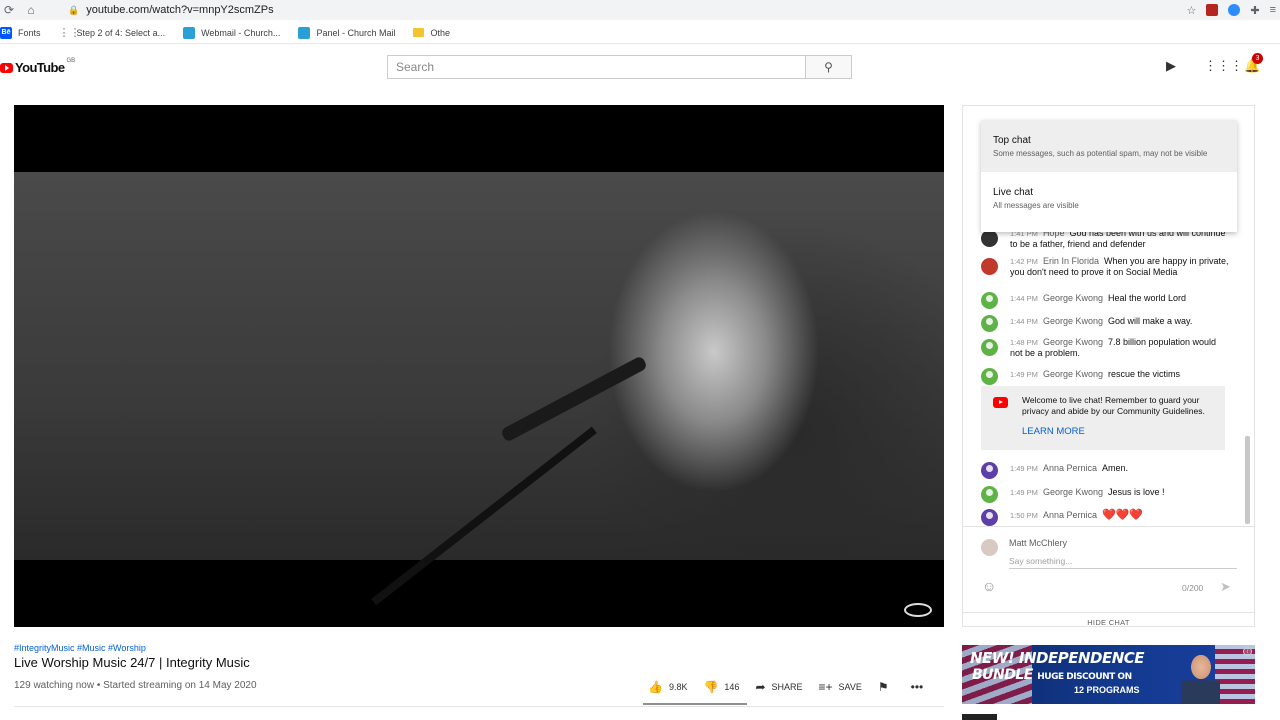 The image size is (1280, 720). Describe the element at coordinates (1254, 10) in the screenshot. I see `extensions-puzzle-icon: ✚` at that location.